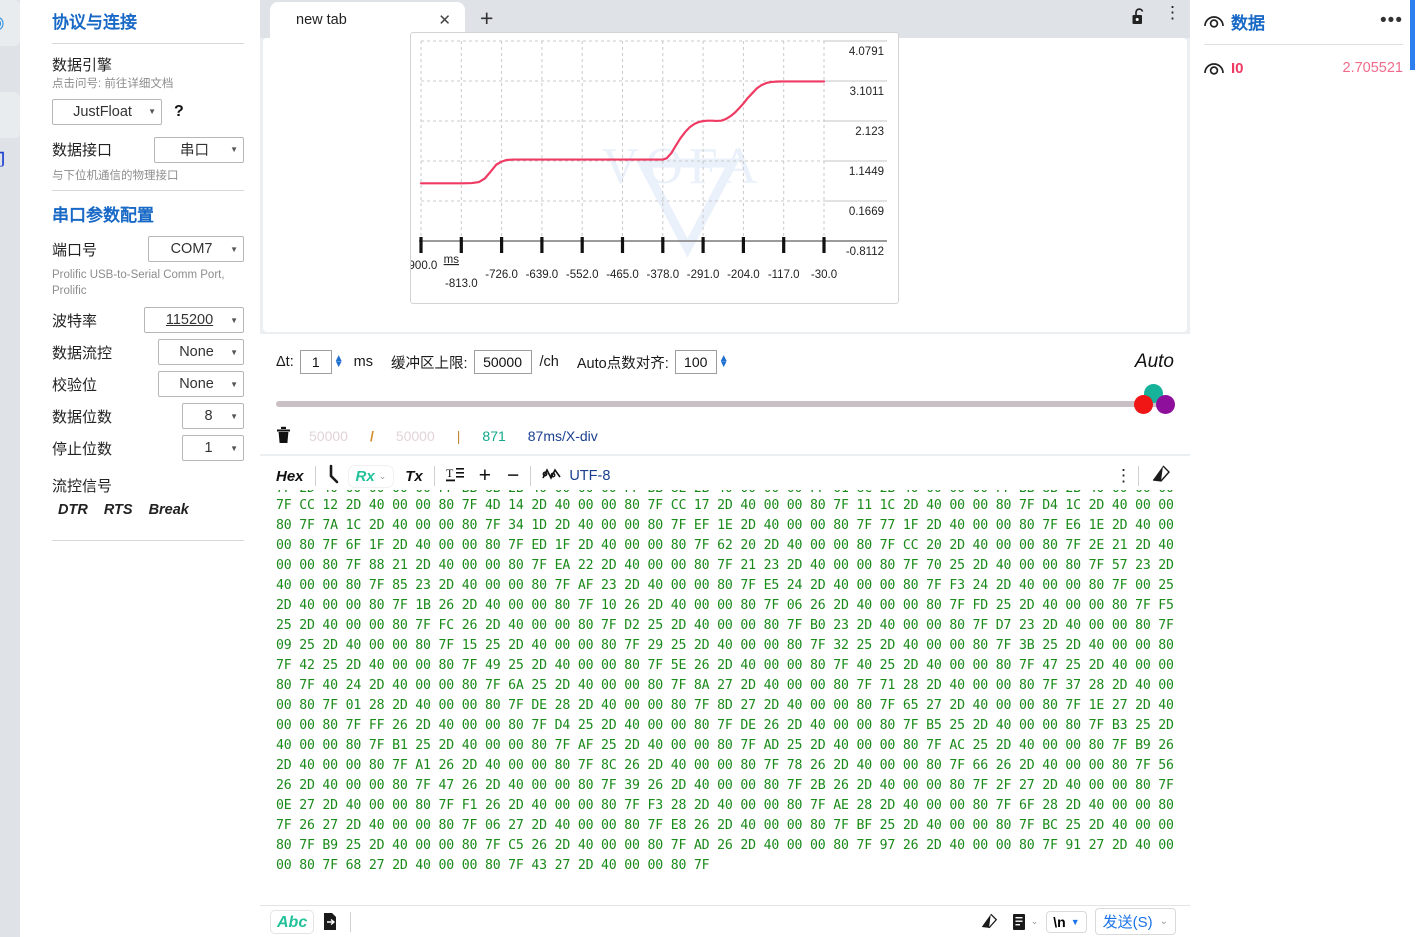 This screenshot has width=1417, height=937. I want to click on dtr-button: DTR, so click(73, 510).